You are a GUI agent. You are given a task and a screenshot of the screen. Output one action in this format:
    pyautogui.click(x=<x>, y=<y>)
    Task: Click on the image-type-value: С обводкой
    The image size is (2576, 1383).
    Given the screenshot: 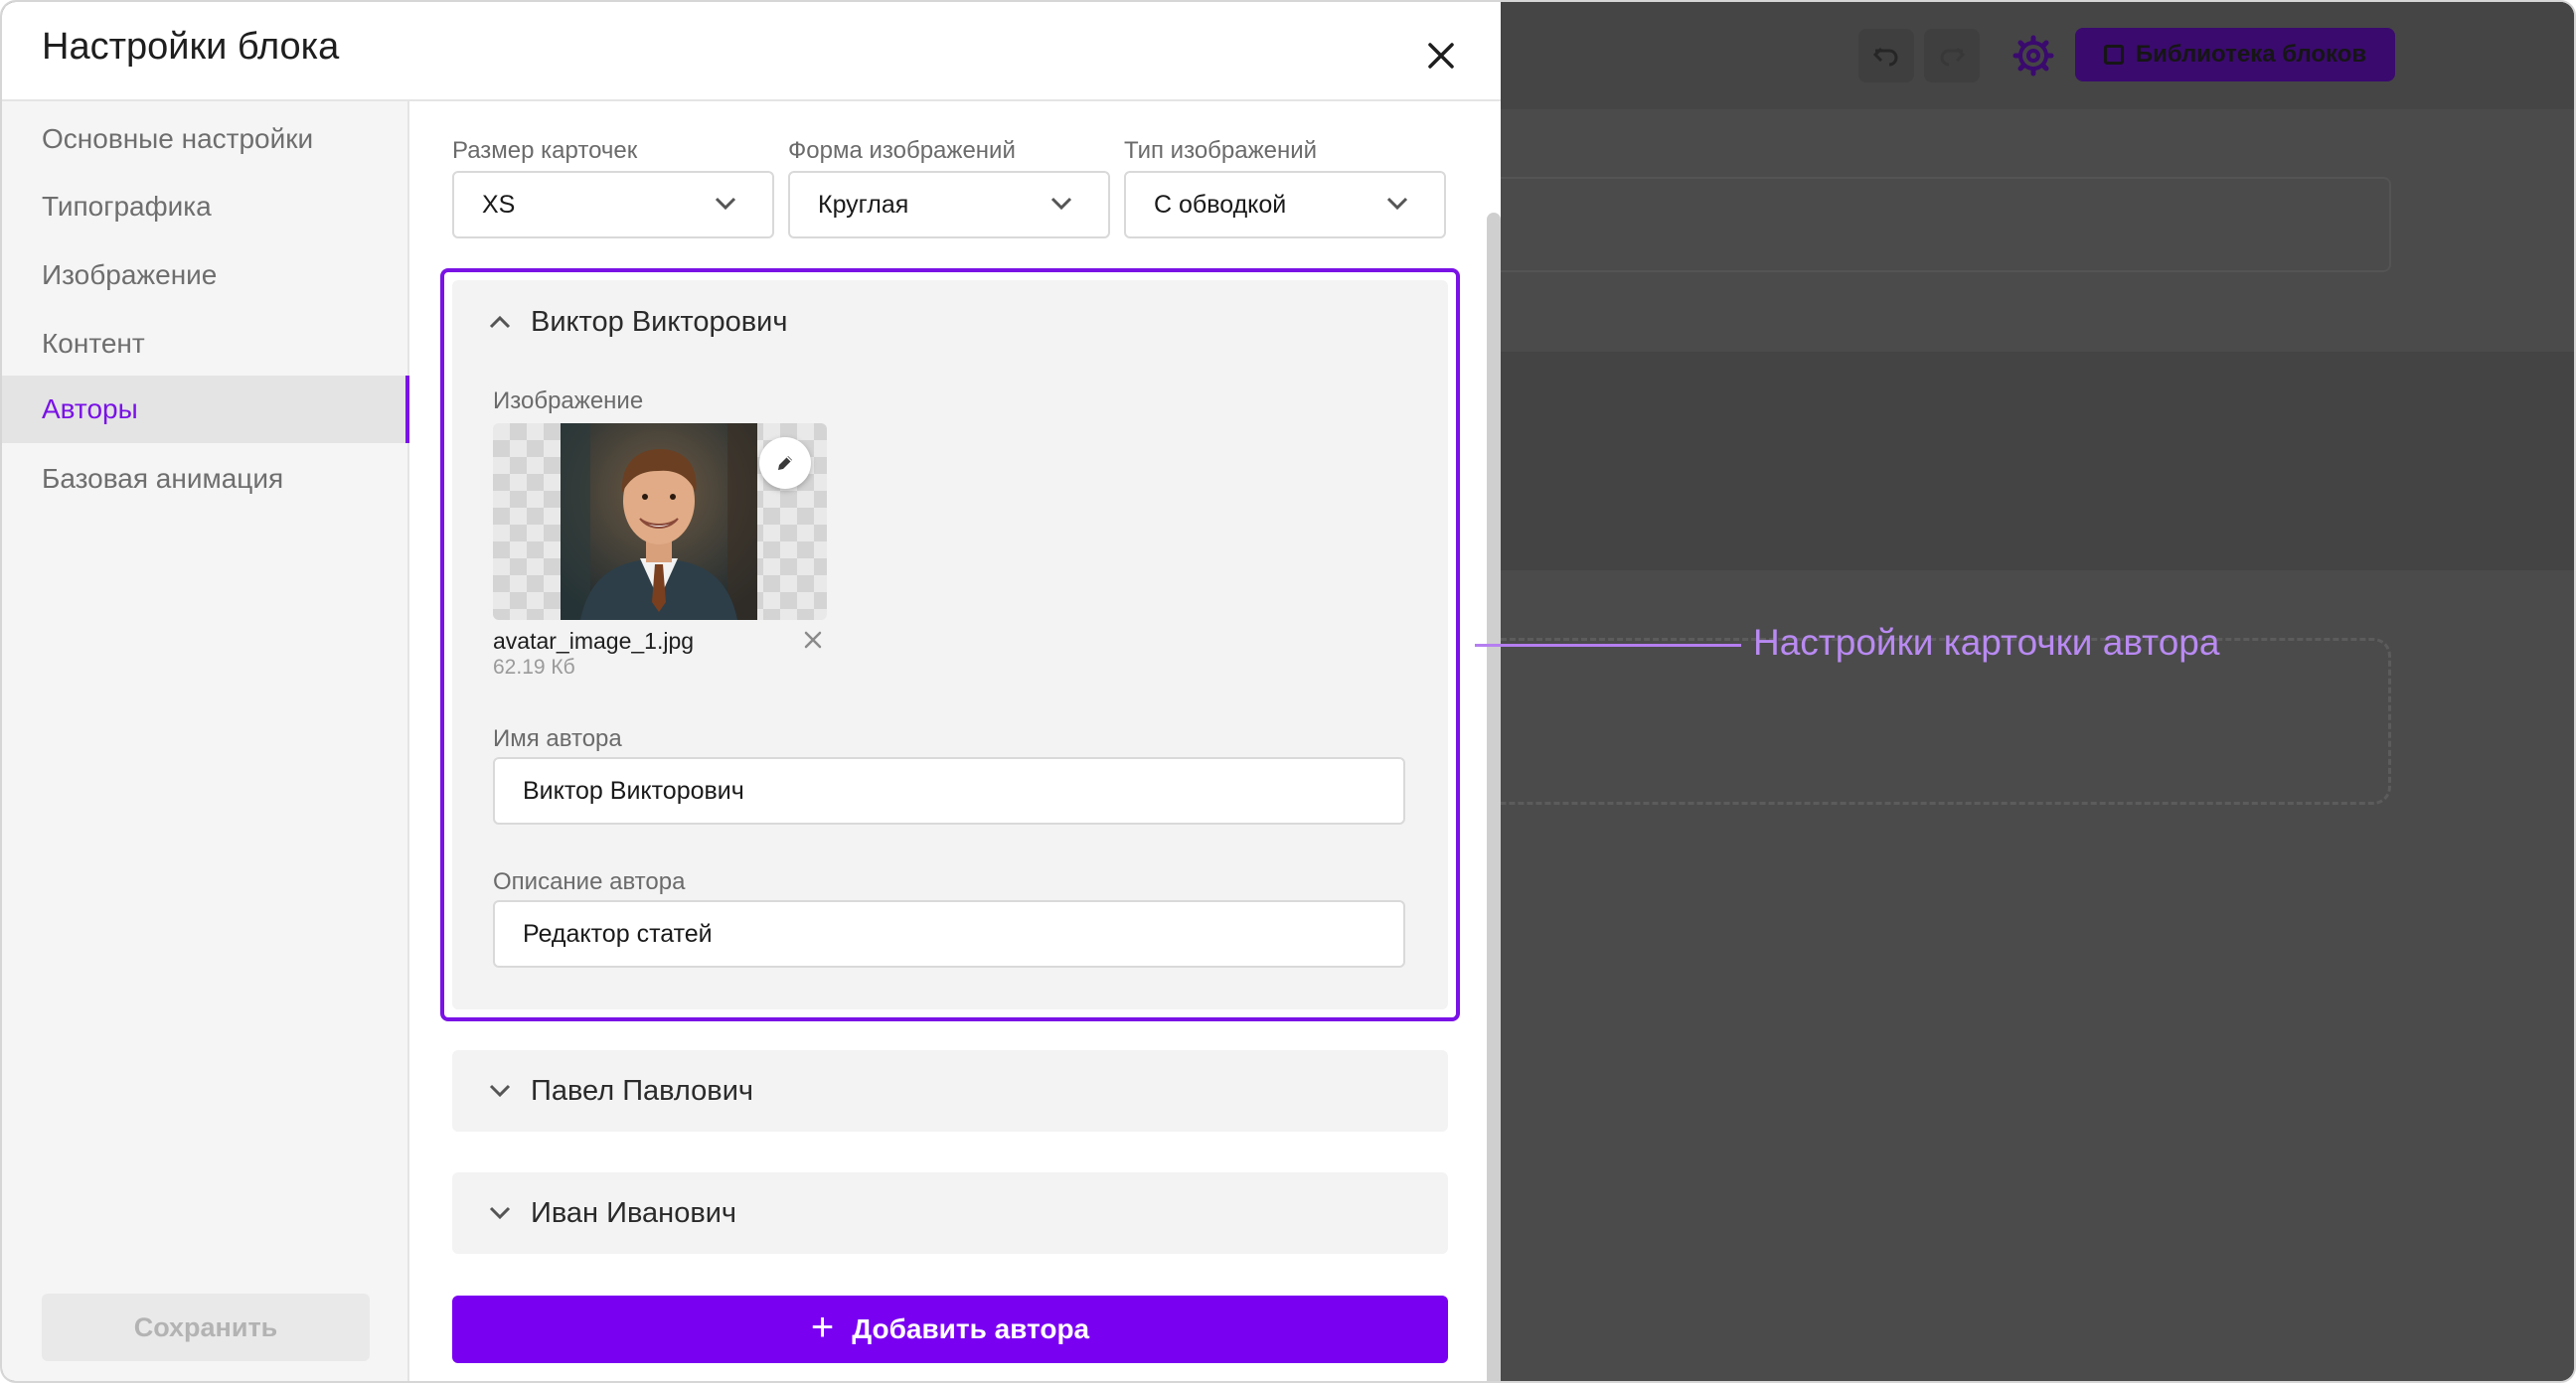 What is the action you would take?
    pyautogui.click(x=1220, y=204)
    